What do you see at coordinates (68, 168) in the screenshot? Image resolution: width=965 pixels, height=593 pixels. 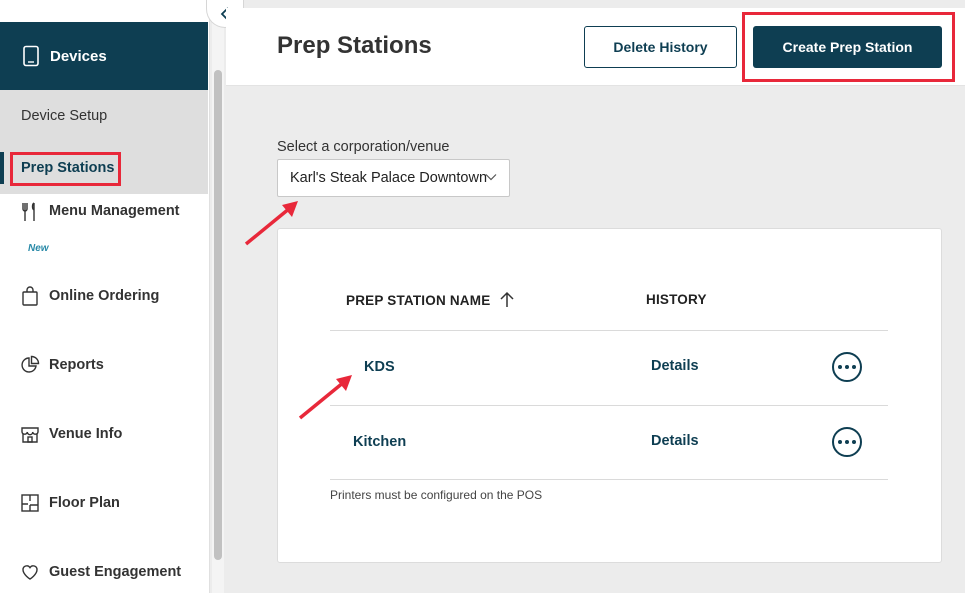 I see `sidebar-subitem-label: Prep Stations` at bounding box center [68, 168].